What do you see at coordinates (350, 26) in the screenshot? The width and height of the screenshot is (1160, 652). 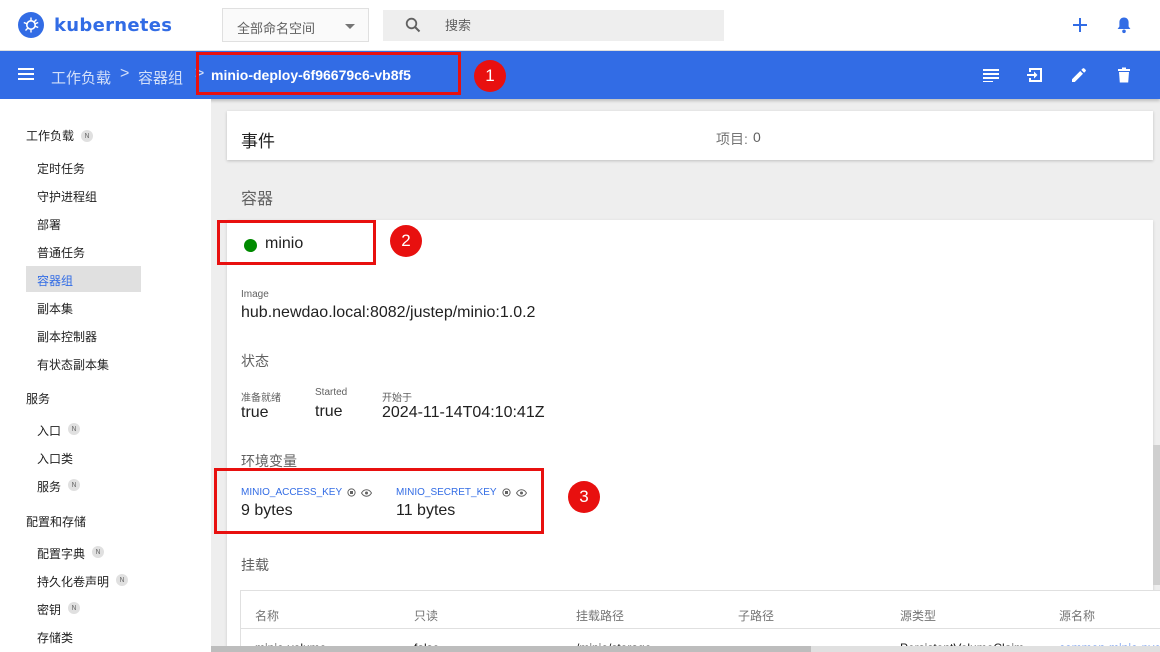 I see `chevron-down-icon` at bounding box center [350, 26].